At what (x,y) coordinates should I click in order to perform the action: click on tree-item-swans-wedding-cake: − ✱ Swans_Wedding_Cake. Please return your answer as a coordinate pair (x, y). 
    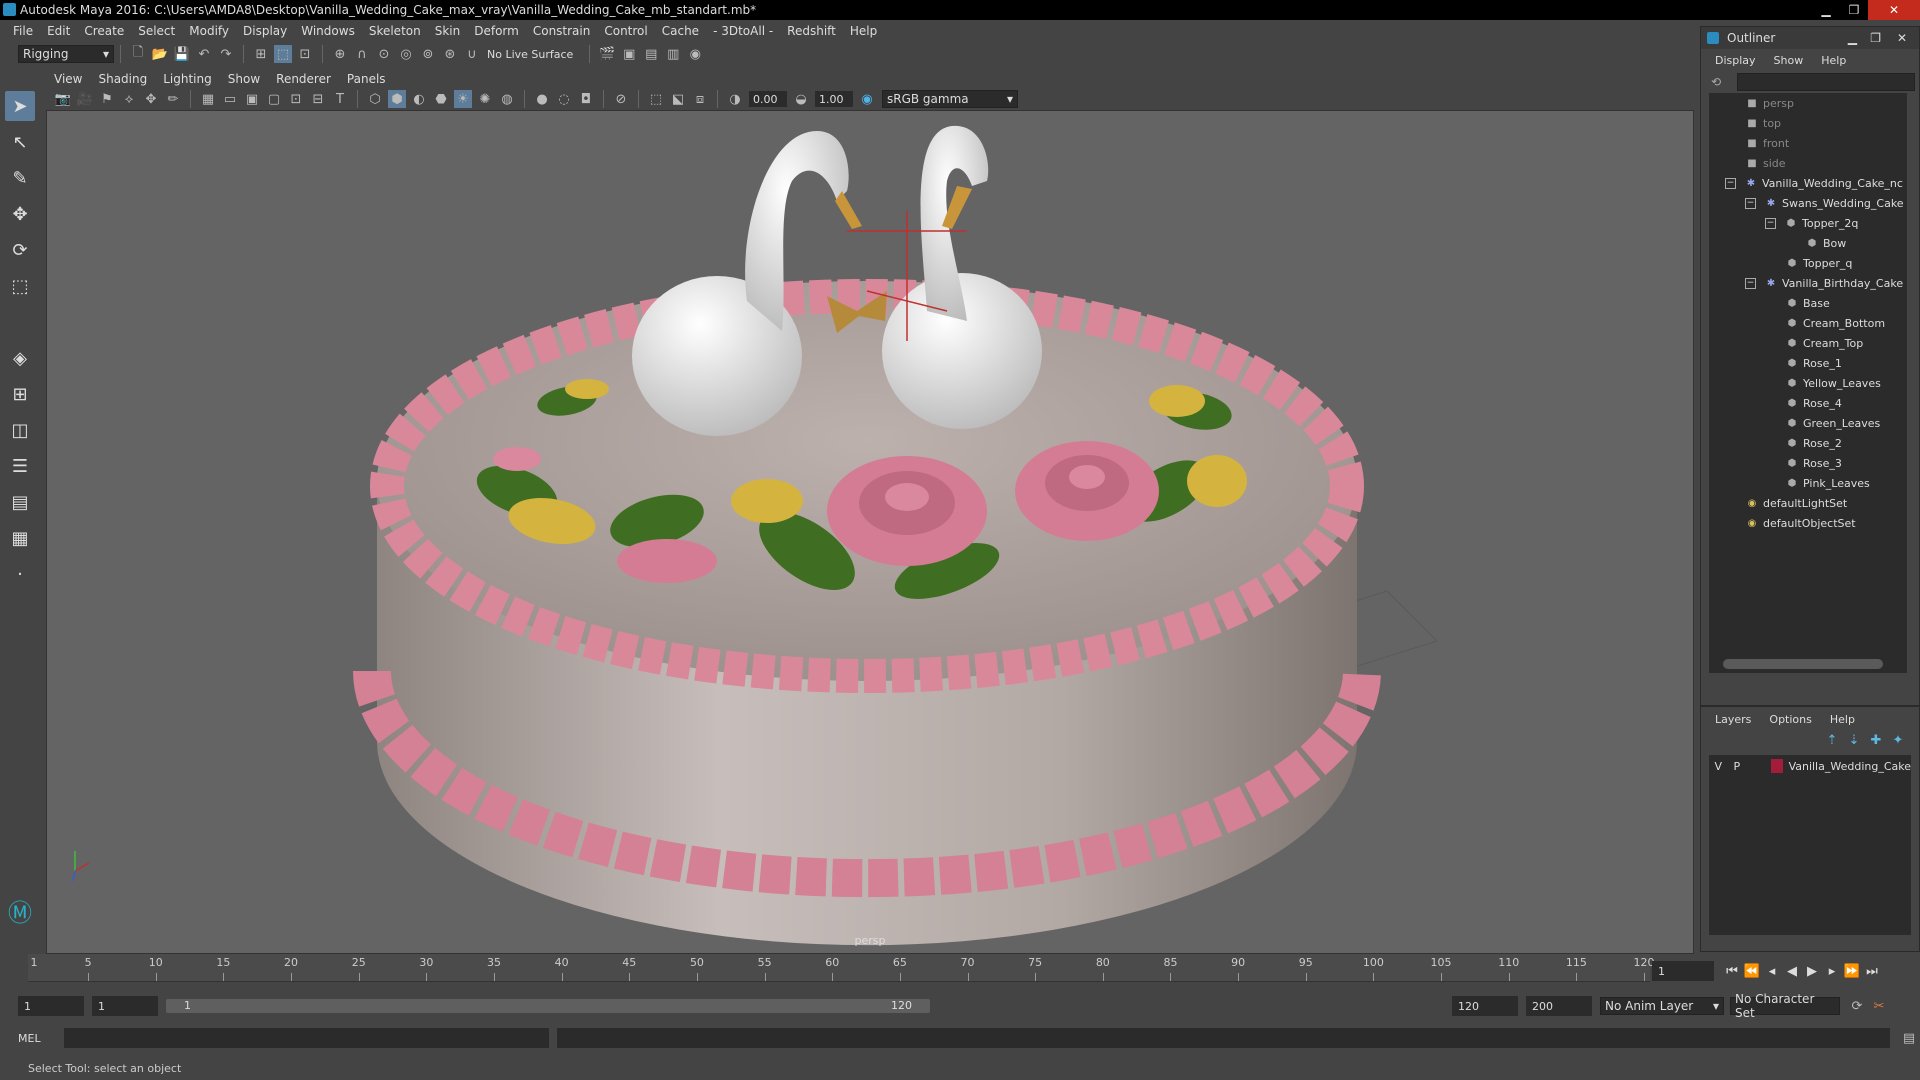
    Looking at the image, I should click on (1808, 203).